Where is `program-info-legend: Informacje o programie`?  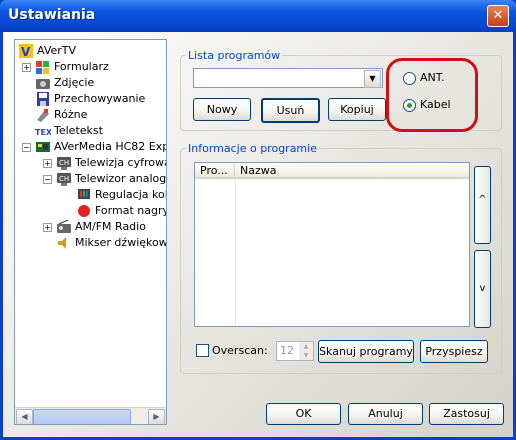 program-info-legend: Informacje o programie is located at coordinates (252, 148).